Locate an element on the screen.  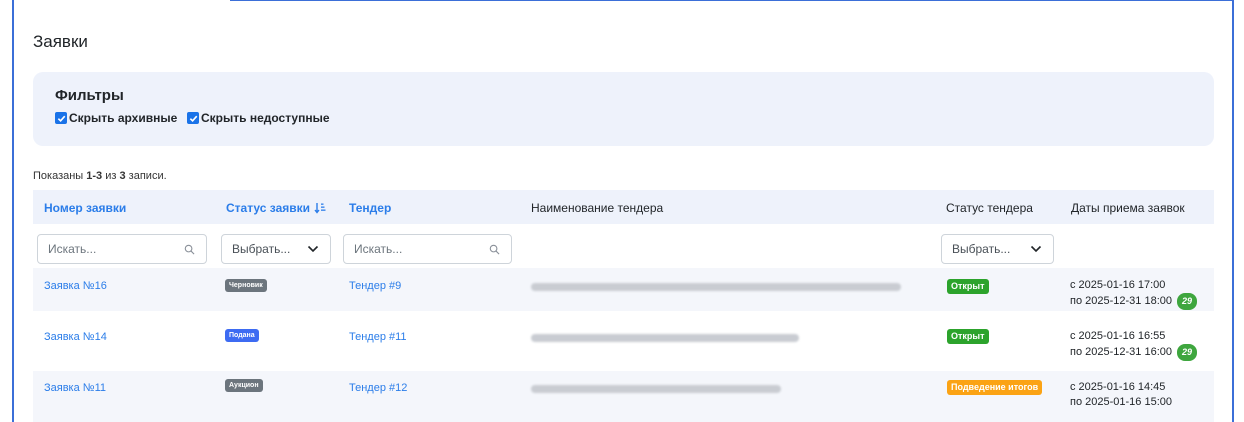
sort-descending-icon is located at coordinates (320, 208).